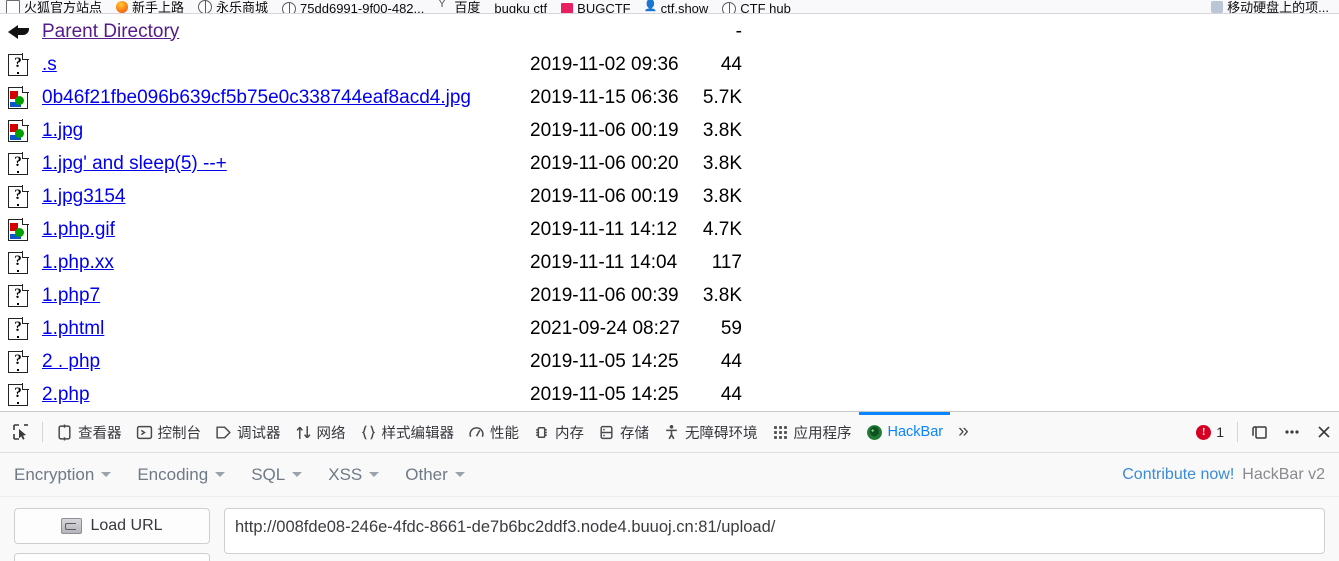 The width and height of the screenshot is (1339, 561). Describe the element at coordinates (63, 475) in the screenshot. I see `menu-encryption: Encryption` at that location.